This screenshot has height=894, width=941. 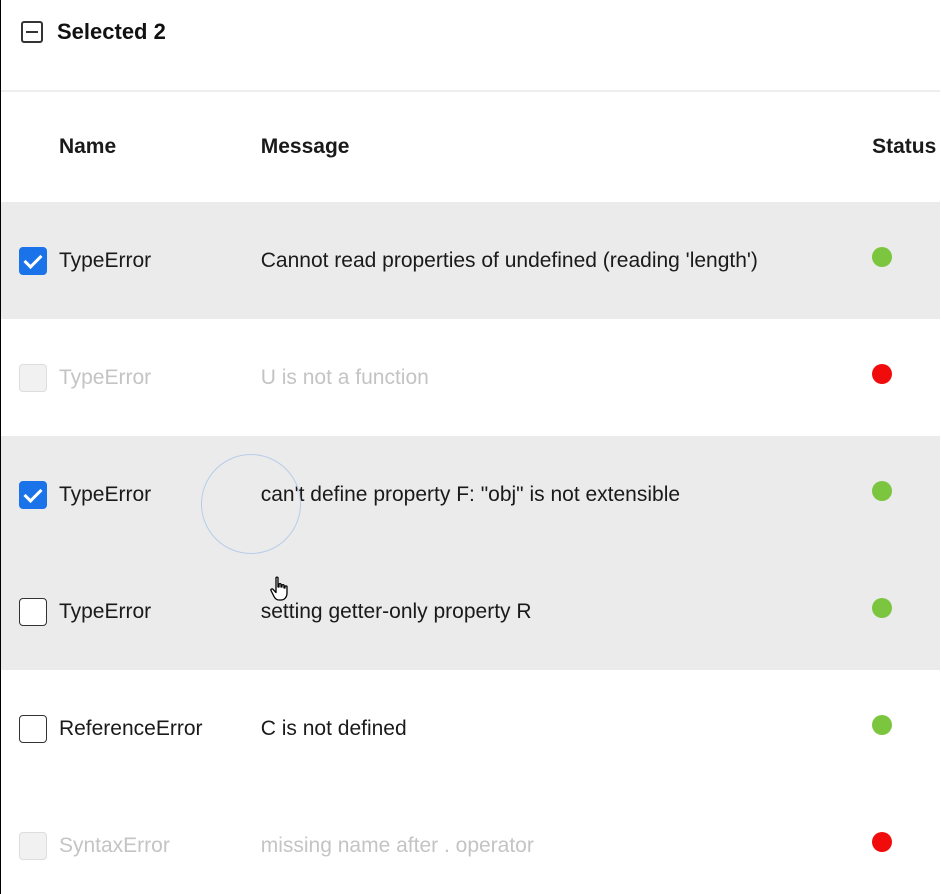 I want to click on column-header-name: Name, so click(x=160, y=147).